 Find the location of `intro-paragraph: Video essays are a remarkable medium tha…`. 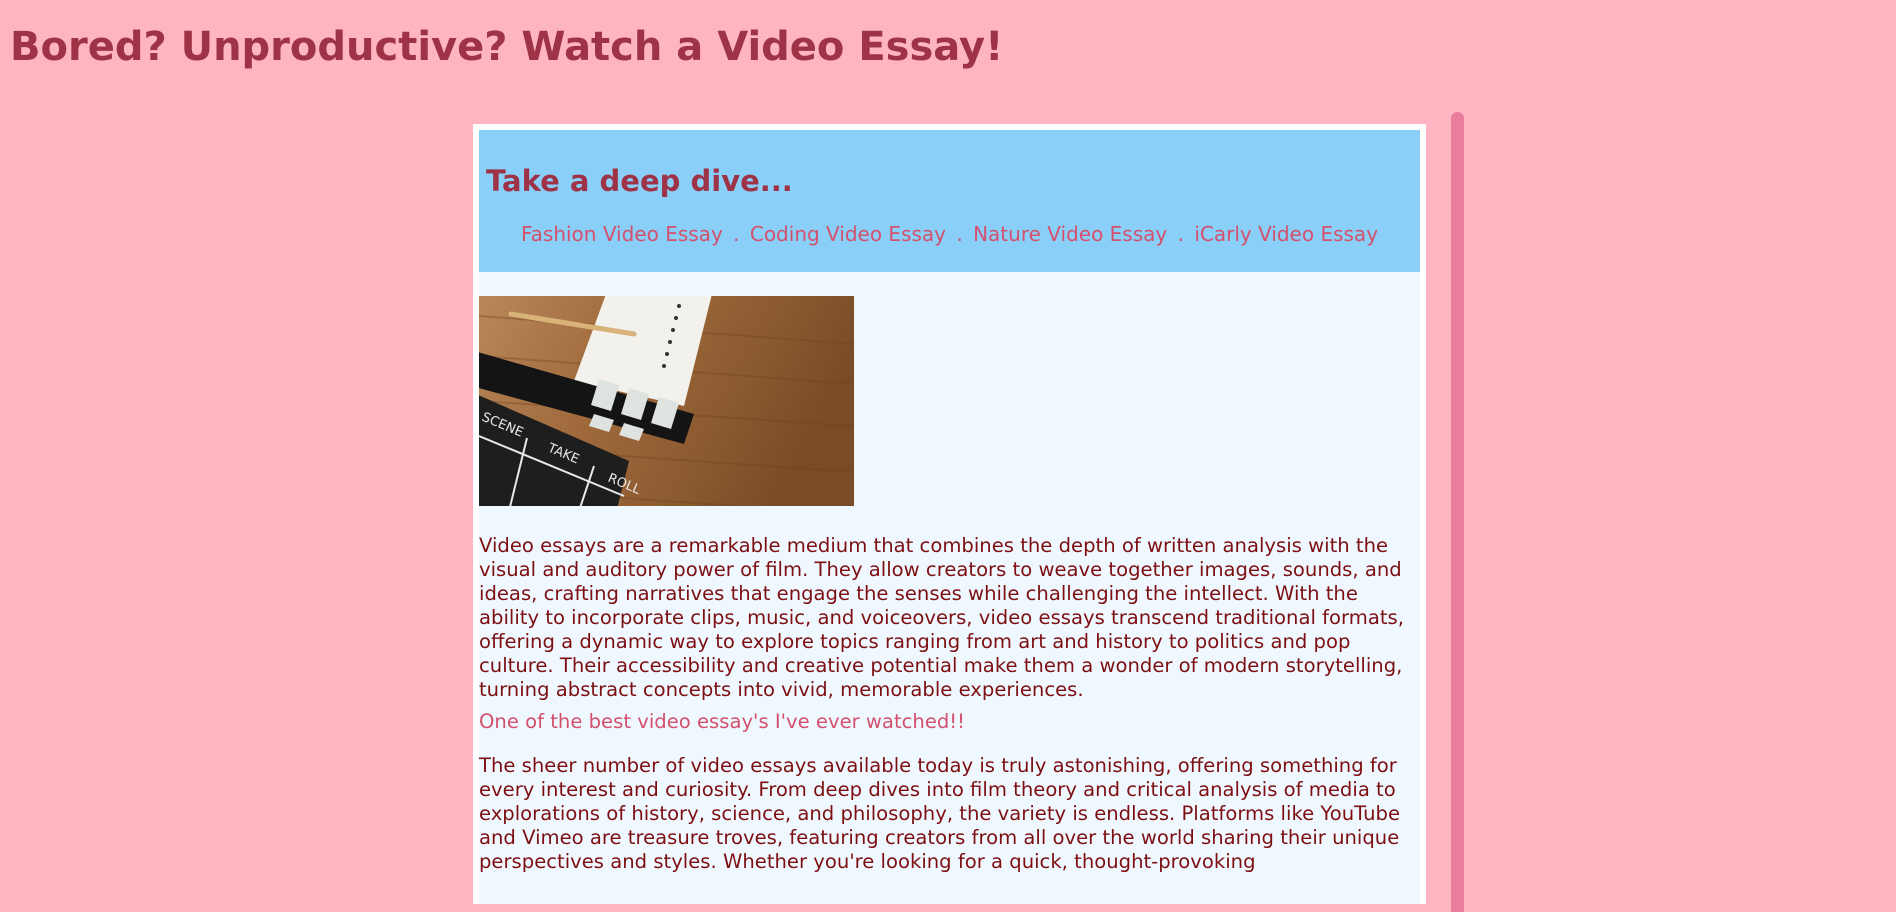

intro-paragraph: Video essays are a remarkable medium tha… is located at coordinates (941, 617).